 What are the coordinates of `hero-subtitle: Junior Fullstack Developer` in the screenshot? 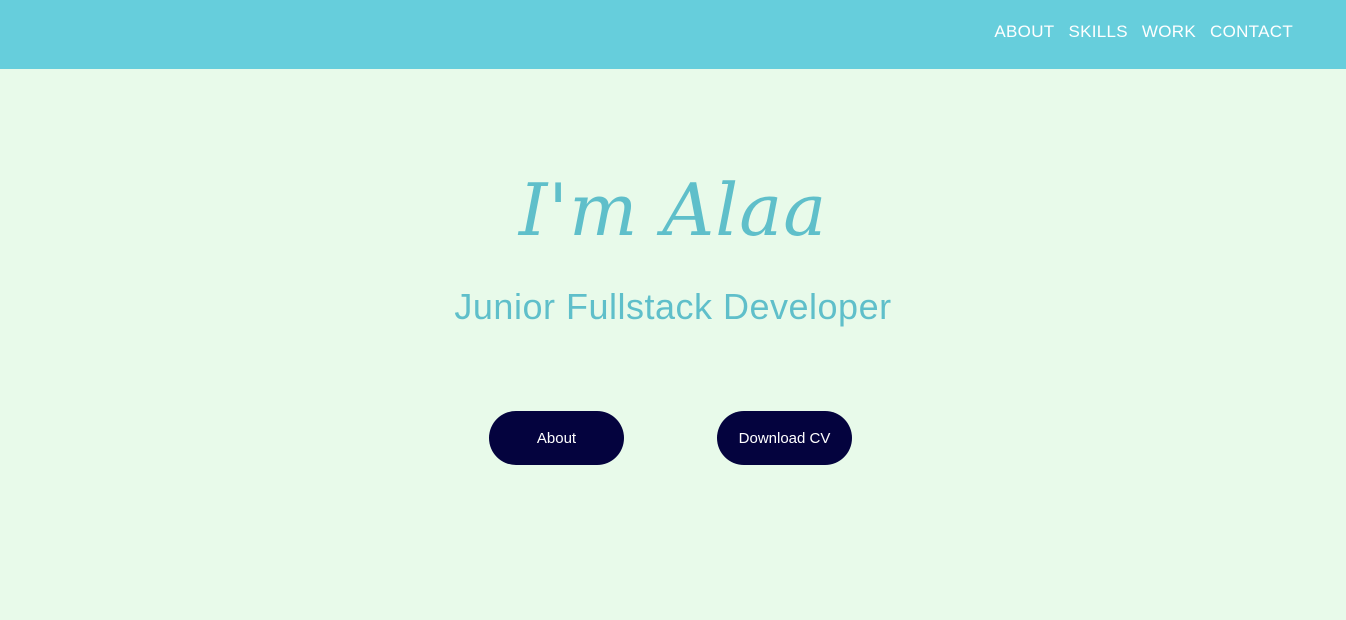 It's located at (673, 306).